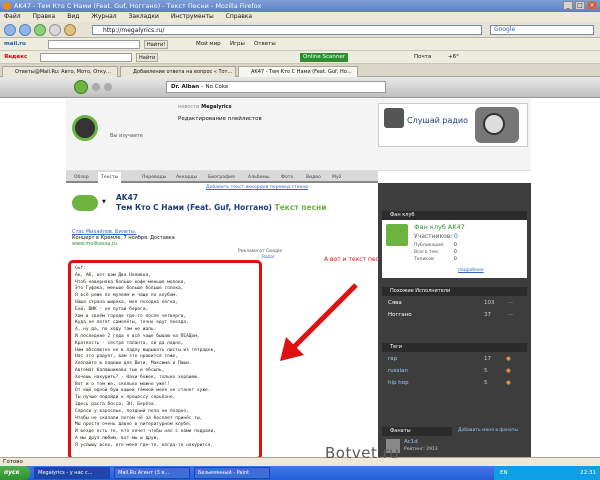 This screenshot has width=600, height=480. I want to click on annotation-arrow-icon, so click(319, 322).